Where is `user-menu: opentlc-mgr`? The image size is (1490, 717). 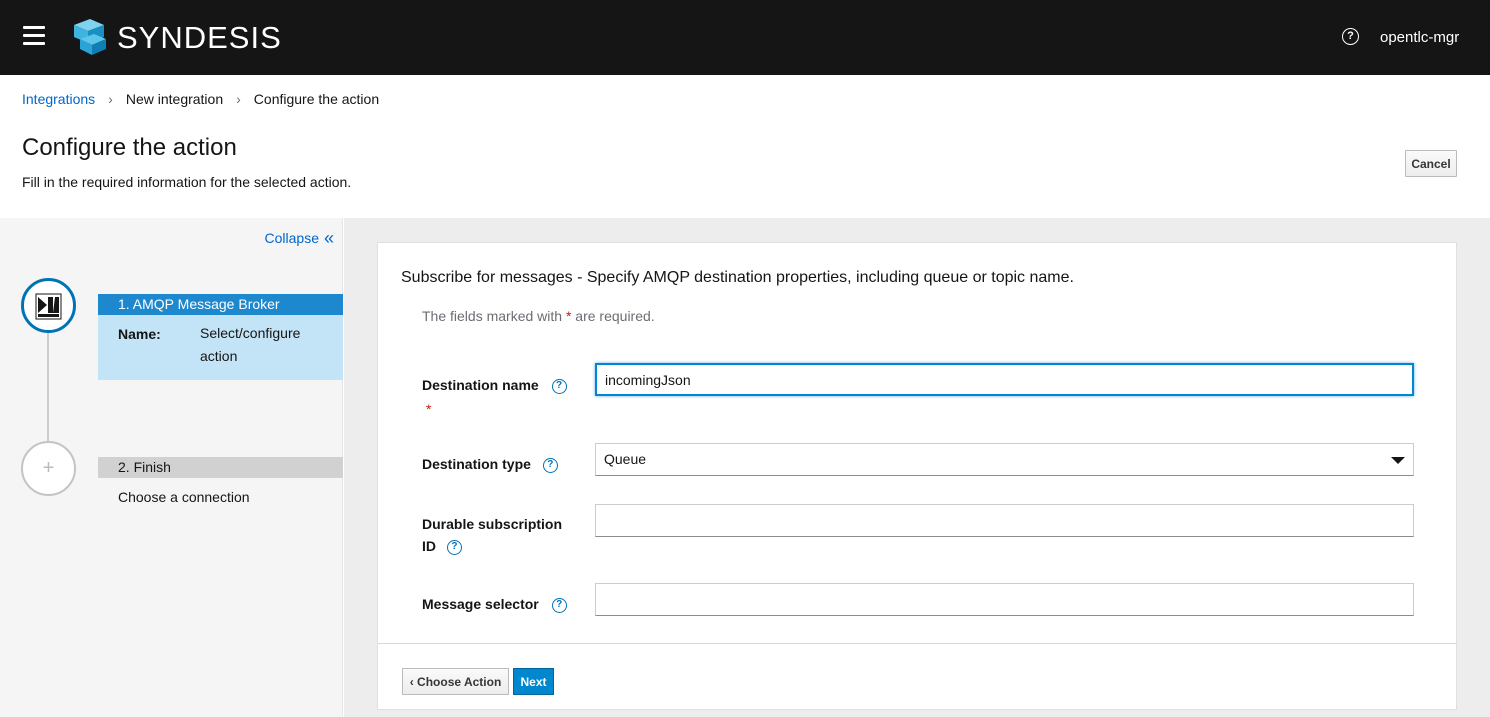
user-menu: opentlc-mgr is located at coordinates (1419, 37).